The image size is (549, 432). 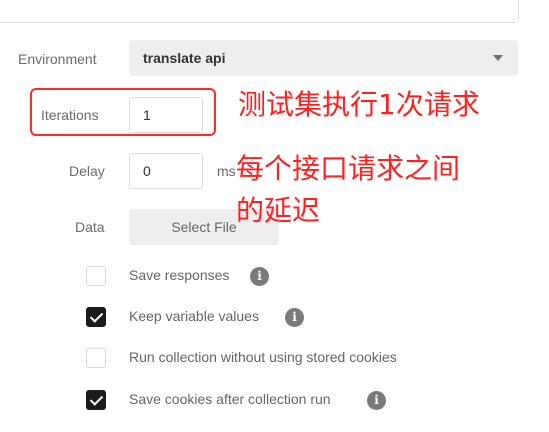 I want to click on top-panel-edge, so click(x=259, y=11).